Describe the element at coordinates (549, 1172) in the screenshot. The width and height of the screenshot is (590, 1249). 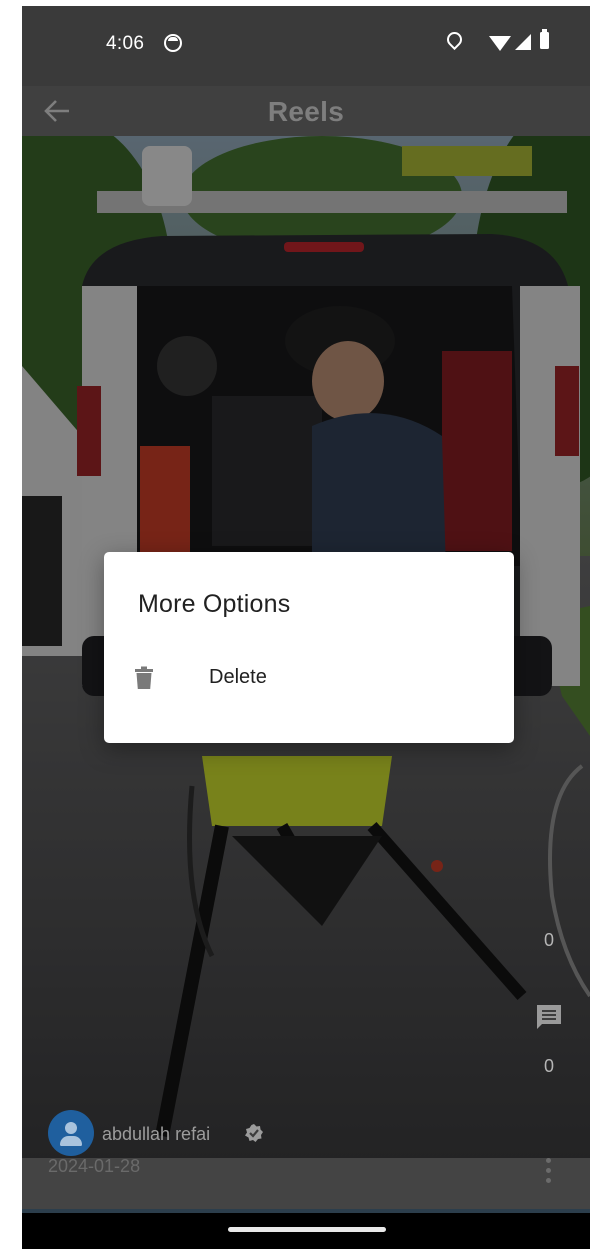
I see `more-vert-icon` at that location.